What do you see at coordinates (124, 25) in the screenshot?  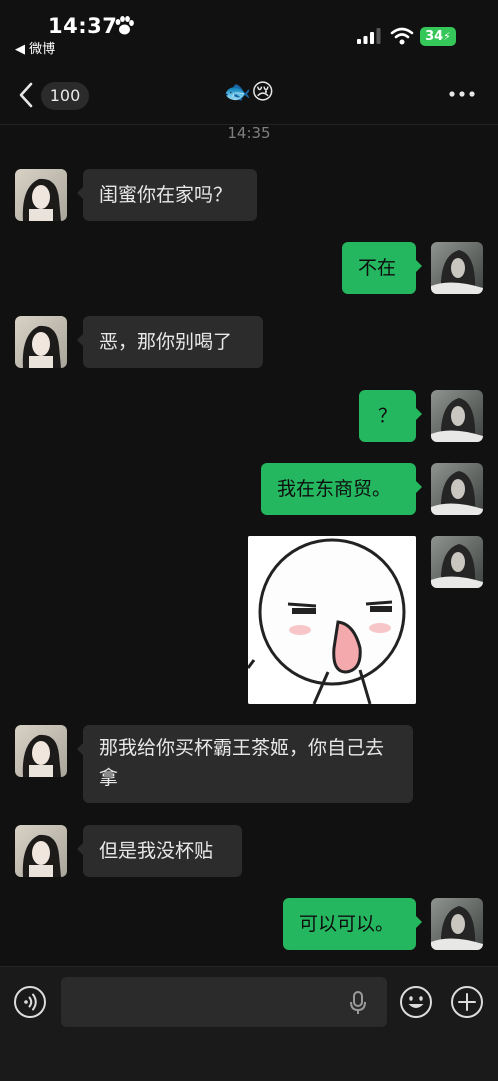 I see `paw-icon` at bounding box center [124, 25].